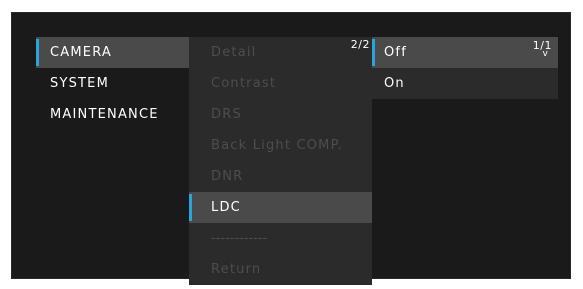 This screenshot has height=289, width=583. What do you see at coordinates (280, 114) in the screenshot?
I see `submenu-item-drs: DRS` at bounding box center [280, 114].